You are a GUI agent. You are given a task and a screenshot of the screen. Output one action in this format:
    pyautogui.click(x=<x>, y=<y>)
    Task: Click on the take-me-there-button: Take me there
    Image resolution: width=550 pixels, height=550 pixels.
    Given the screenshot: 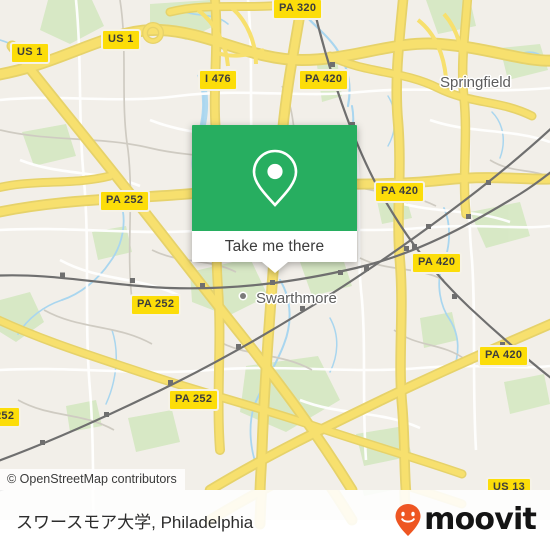 What is the action you would take?
    pyautogui.click(x=275, y=247)
    